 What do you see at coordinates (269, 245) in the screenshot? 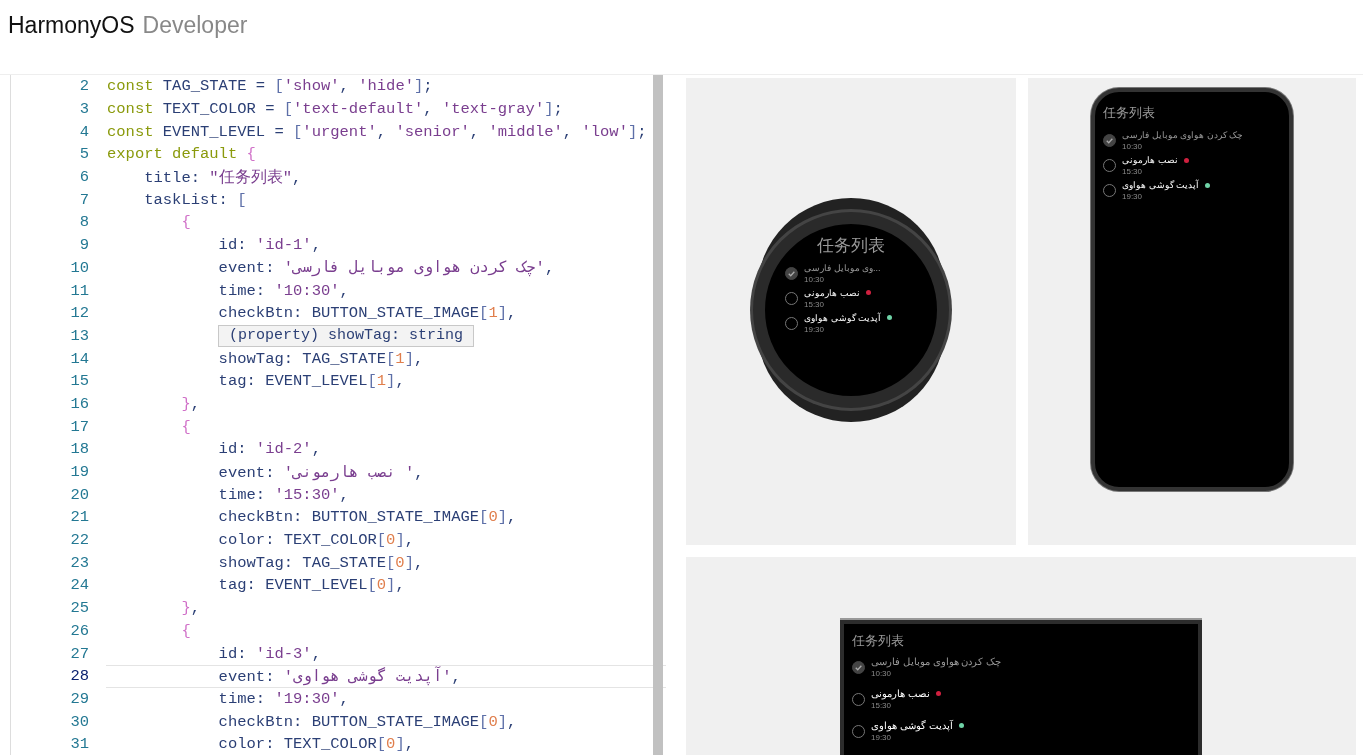
I see `code-line: id: 'id-1',` at bounding box center [269, 245].